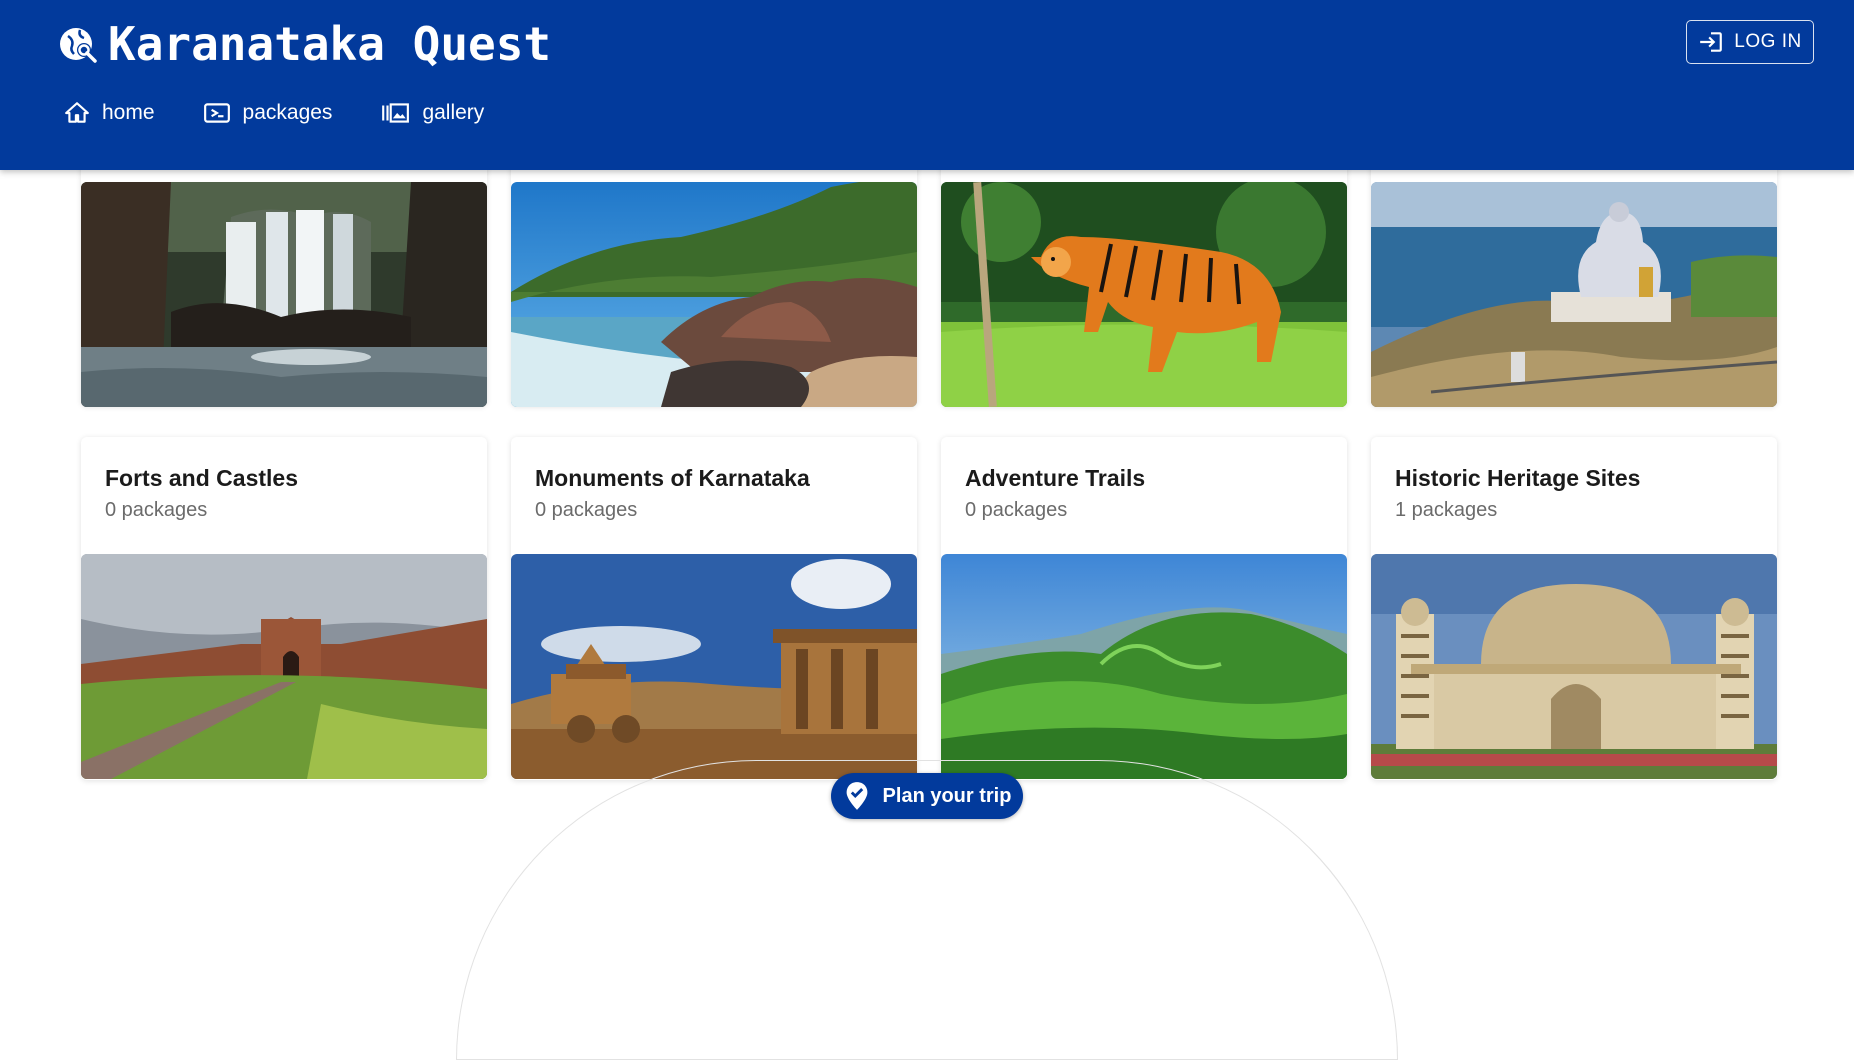  What do you see at coordinates (1574, 294) in the screenshot?
I see `shiva-statue-image` at bounding box center [1574, 294].